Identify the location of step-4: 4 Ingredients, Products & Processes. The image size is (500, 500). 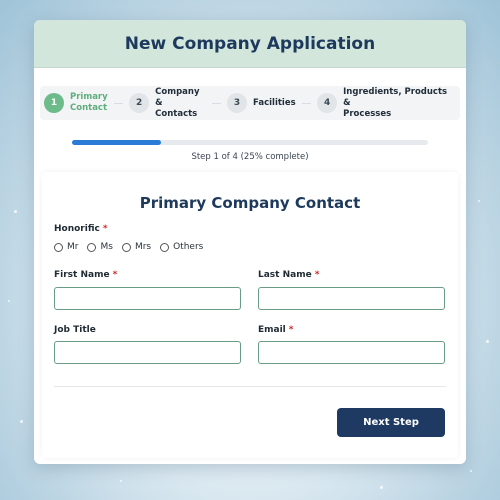
(383, 103).